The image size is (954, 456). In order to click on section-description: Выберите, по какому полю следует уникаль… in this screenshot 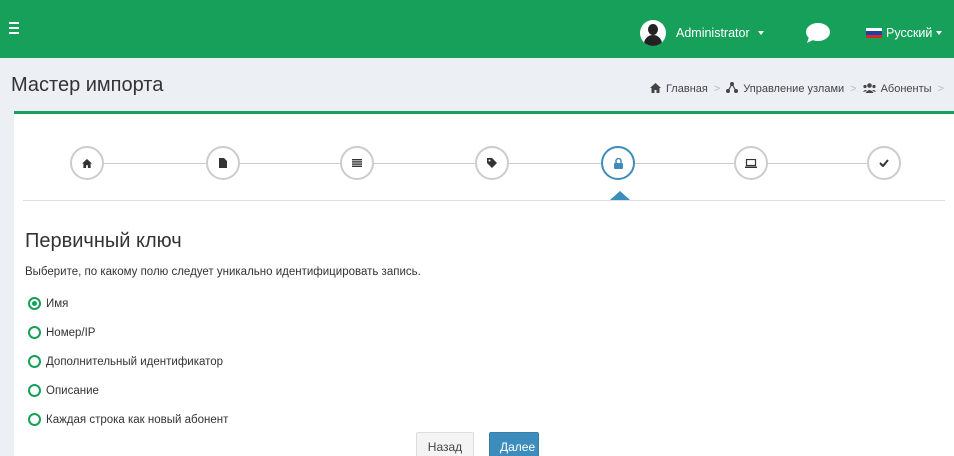, I will do `click(223, 272)`.